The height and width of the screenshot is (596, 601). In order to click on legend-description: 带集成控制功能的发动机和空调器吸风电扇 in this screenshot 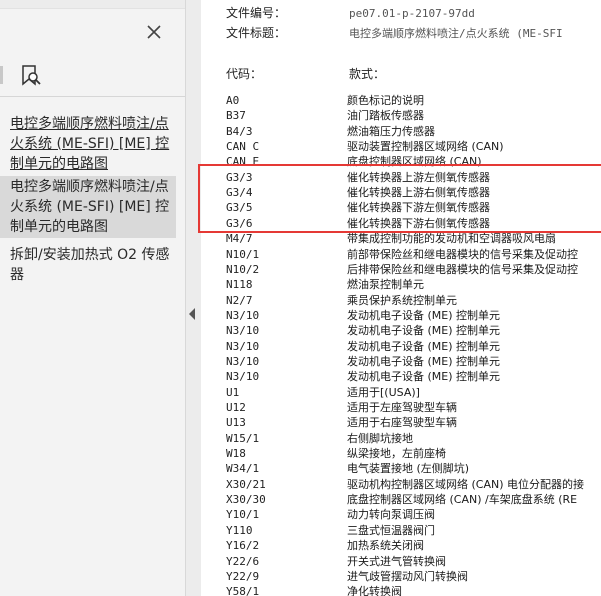, I will do `click(451, 239)`.